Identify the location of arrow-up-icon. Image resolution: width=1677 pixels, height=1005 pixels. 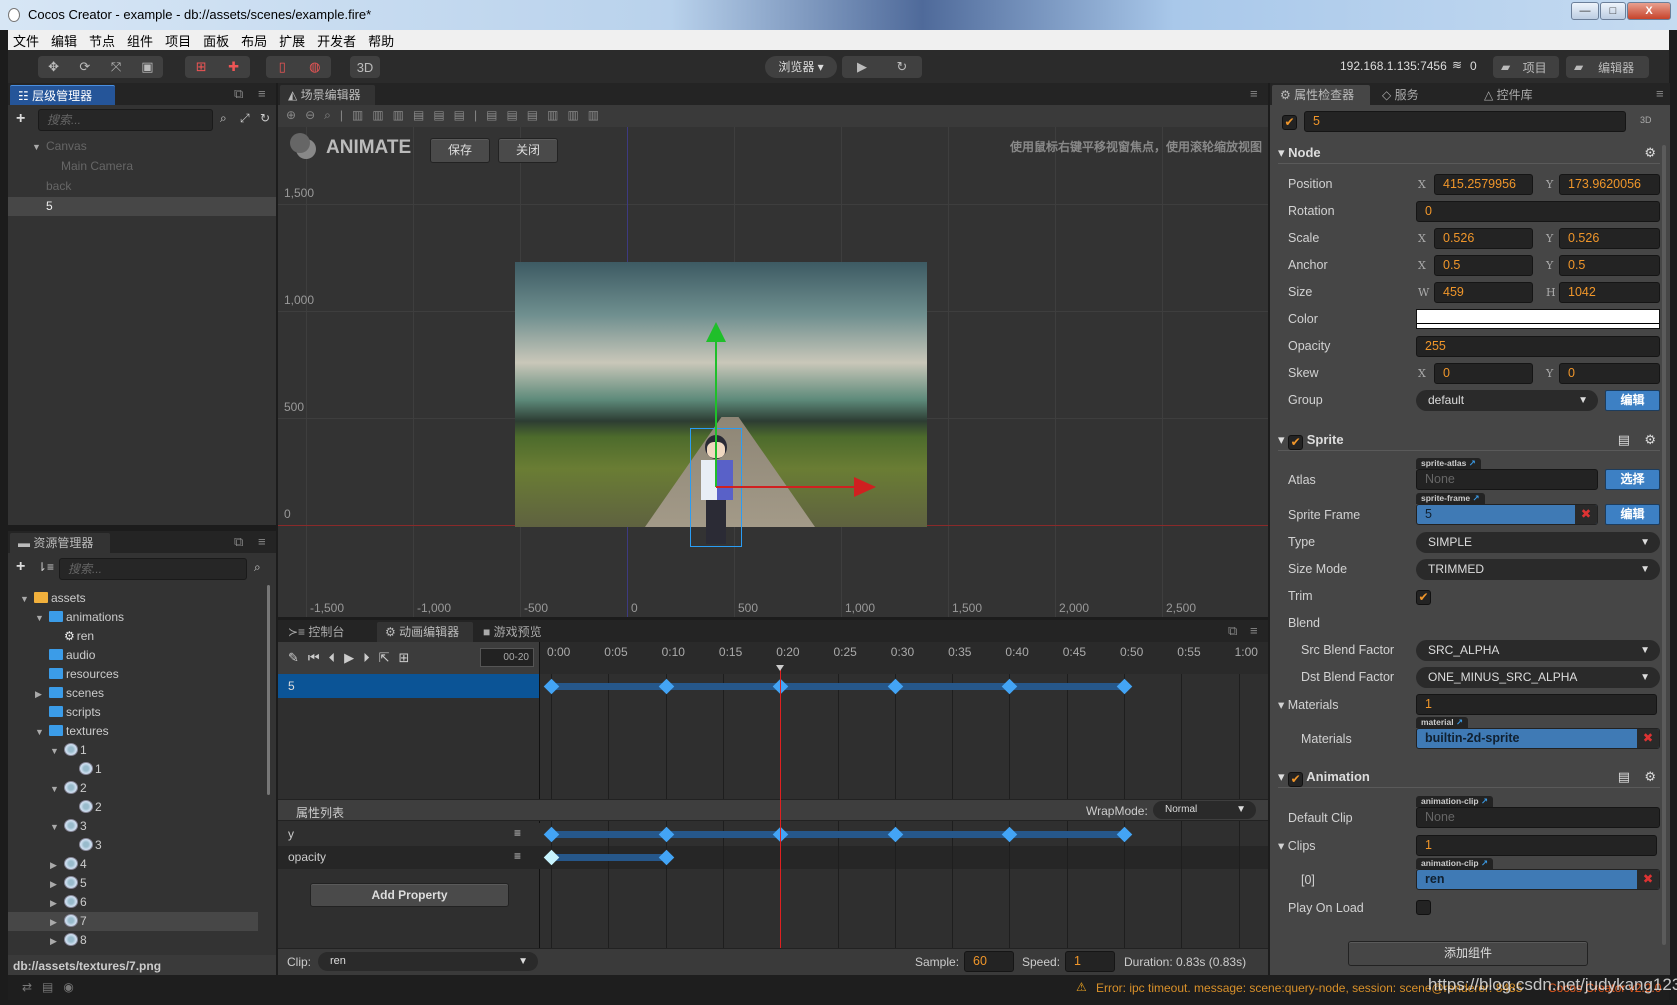
(716, 332).